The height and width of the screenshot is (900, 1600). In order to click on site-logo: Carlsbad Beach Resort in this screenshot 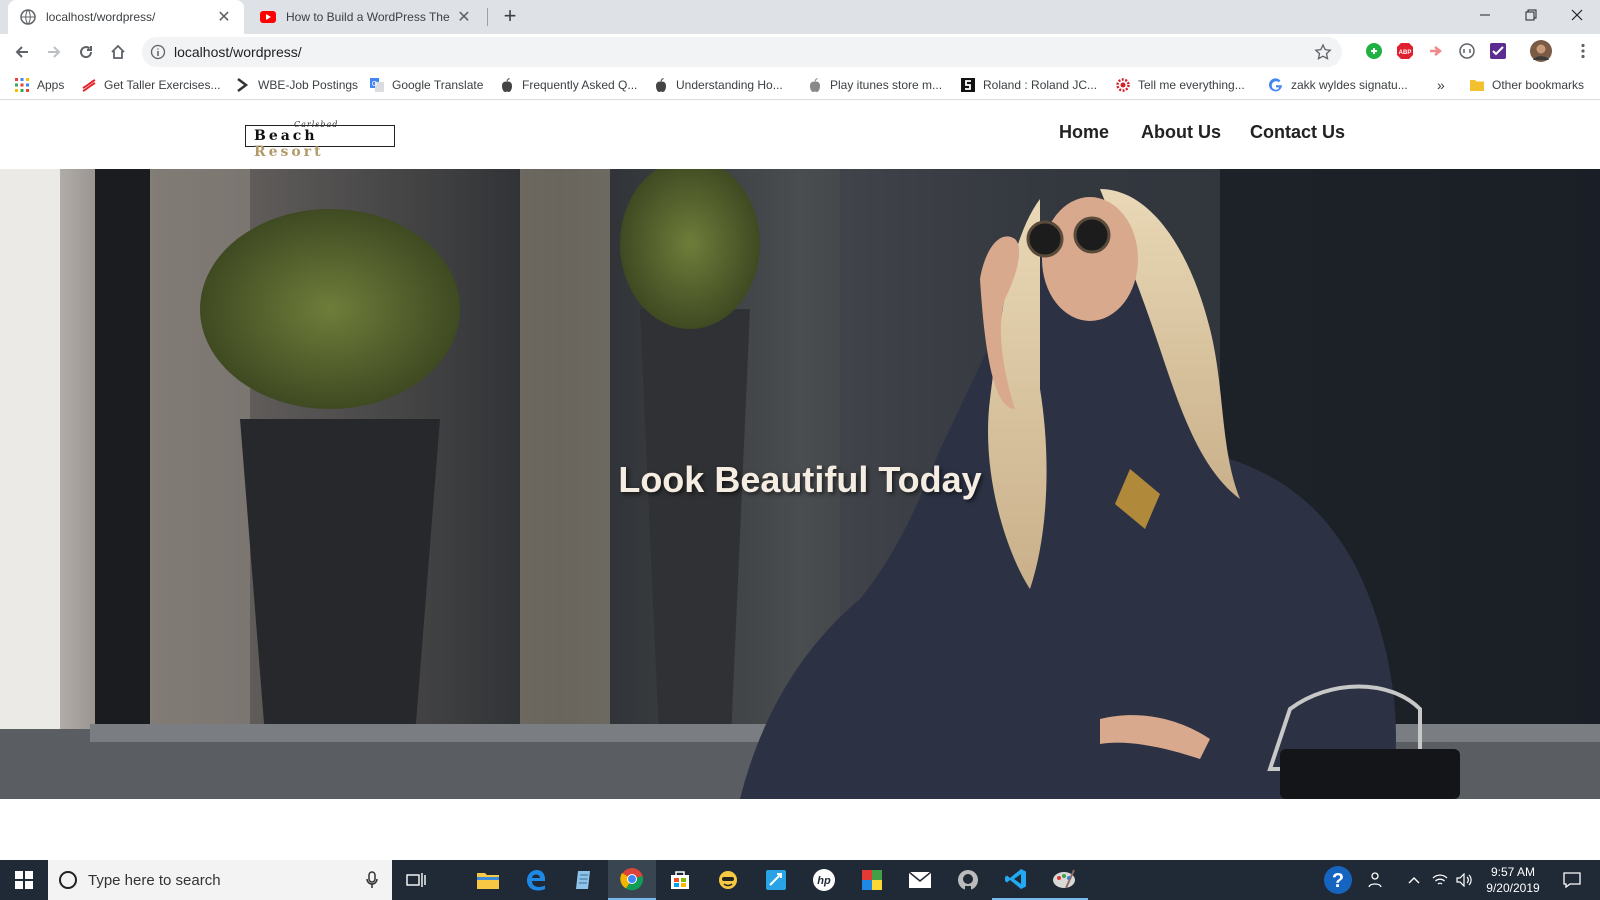, I will do `click(320, 140)`.